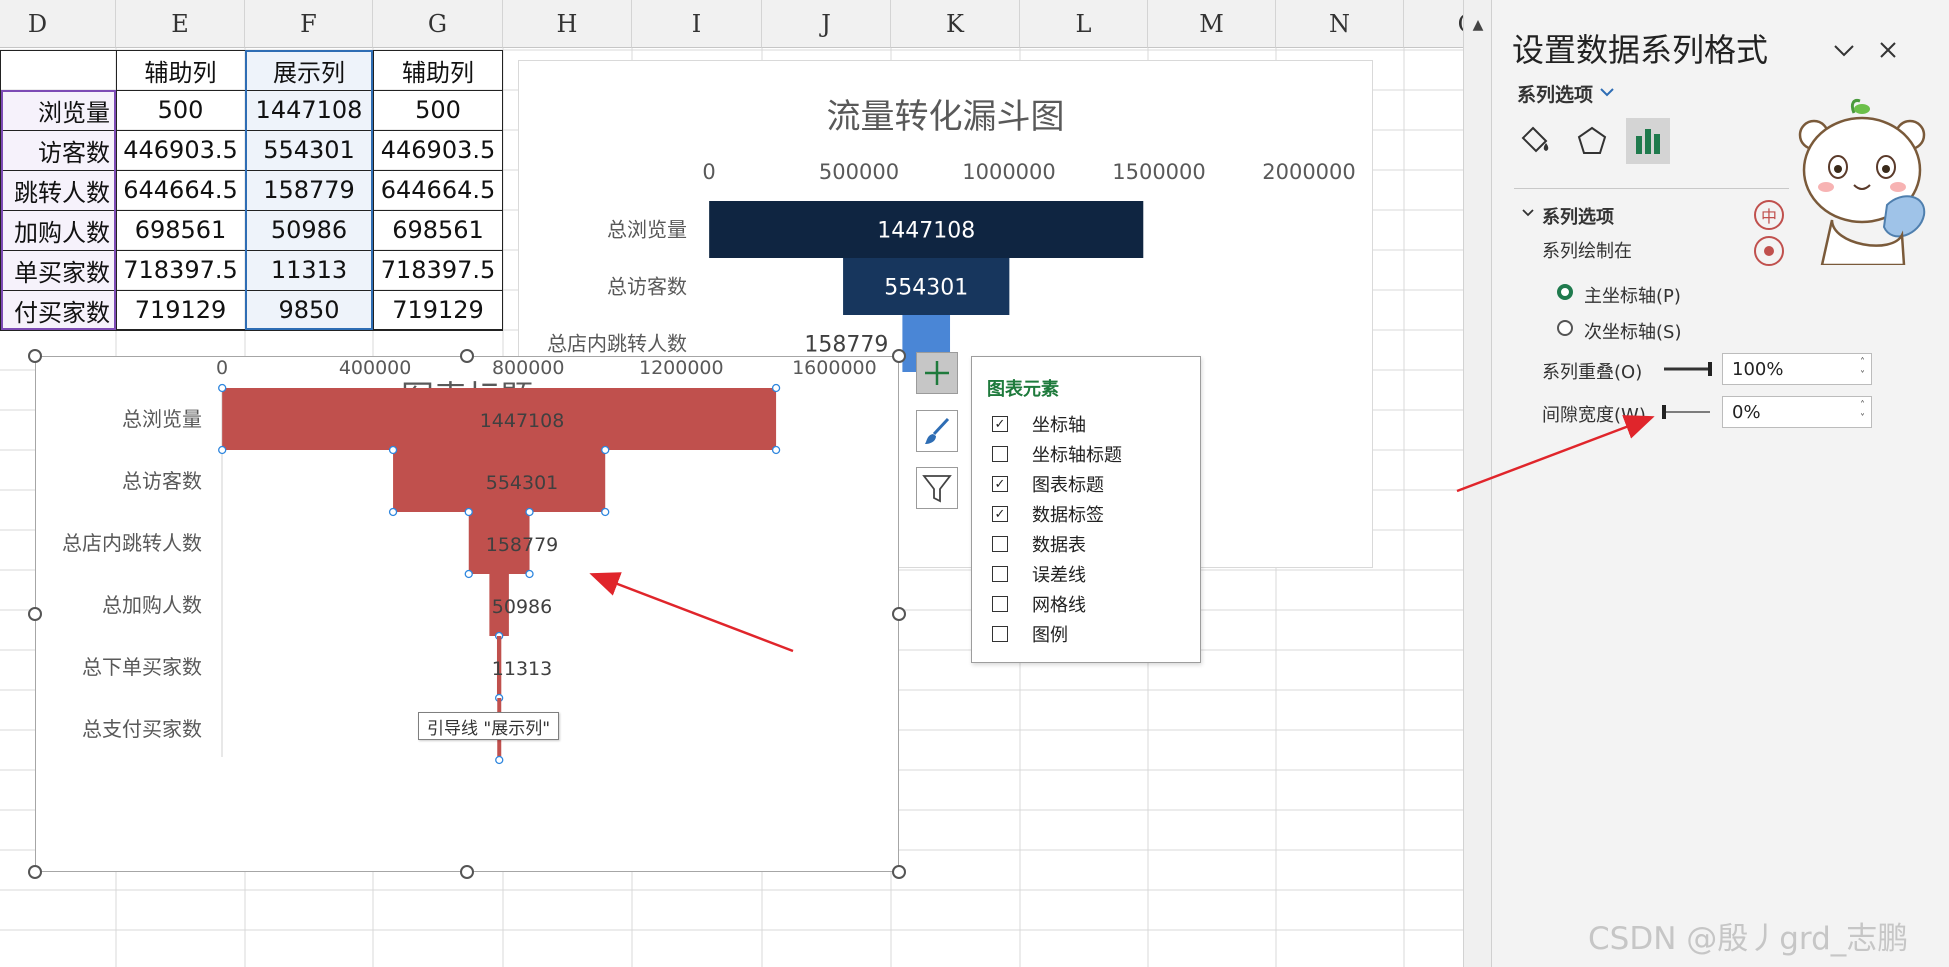 This screenshot has height=967, width=1949. Describe the element at coordinates (1888, 50) in the screenshot. I see `close-icon` at that location.